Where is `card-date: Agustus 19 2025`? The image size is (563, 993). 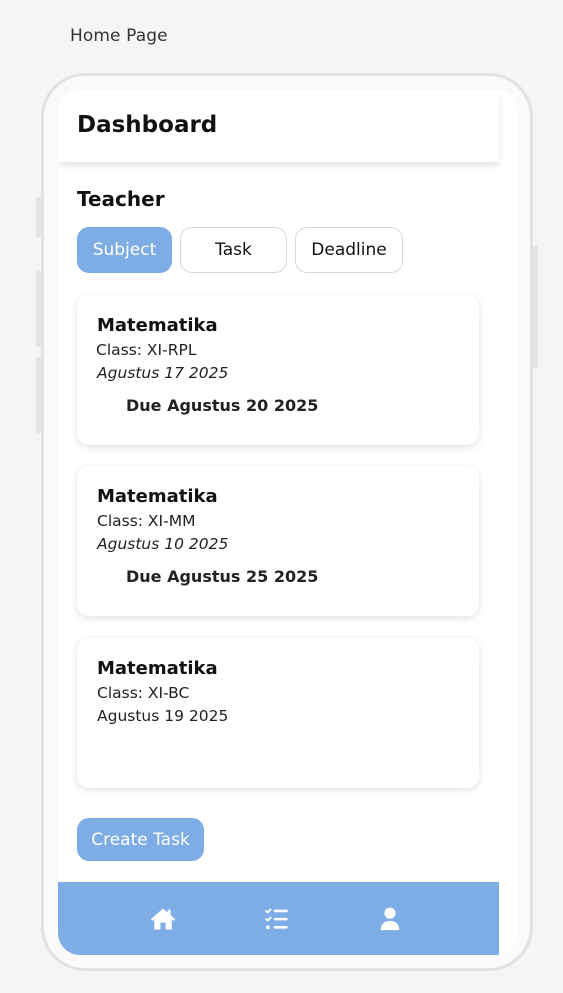 card-date: Agustus 19 2025 is located at coordinates (163, 716).